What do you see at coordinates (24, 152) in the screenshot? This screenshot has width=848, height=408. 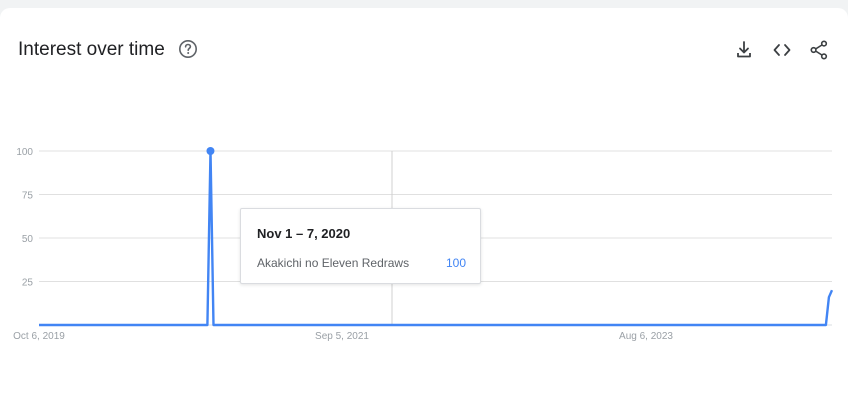 I see `y-tick-label: 100` at bounding box center [24, 152].